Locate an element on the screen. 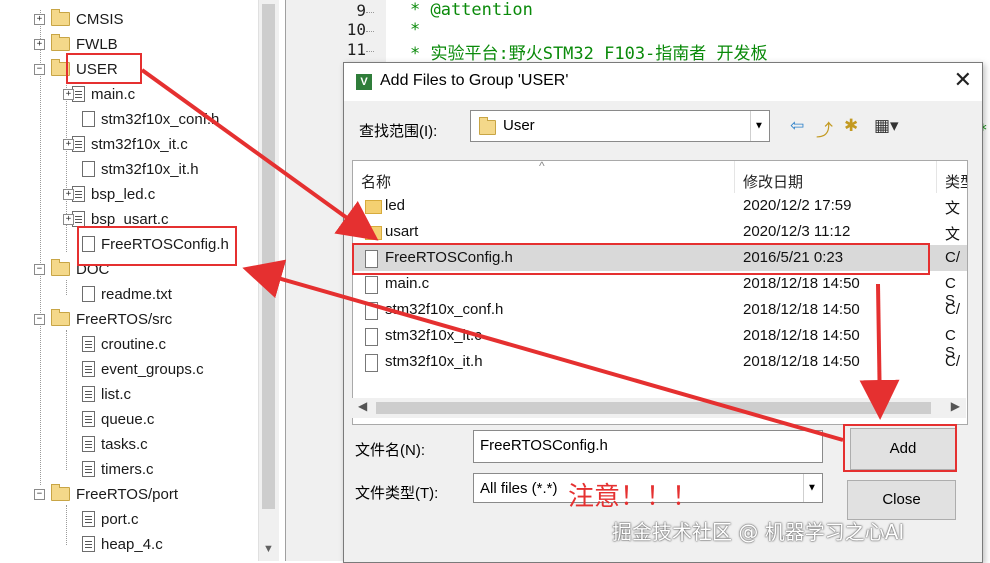  watermark: 掘金技术社区 @ 机器学习之心AI is located at coordinates (758, 532).